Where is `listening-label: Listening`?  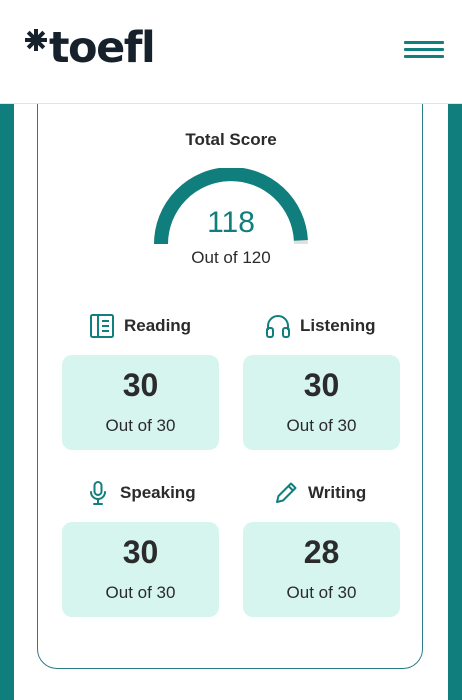 listening-label: Listening is located at coordinates (338, 325).